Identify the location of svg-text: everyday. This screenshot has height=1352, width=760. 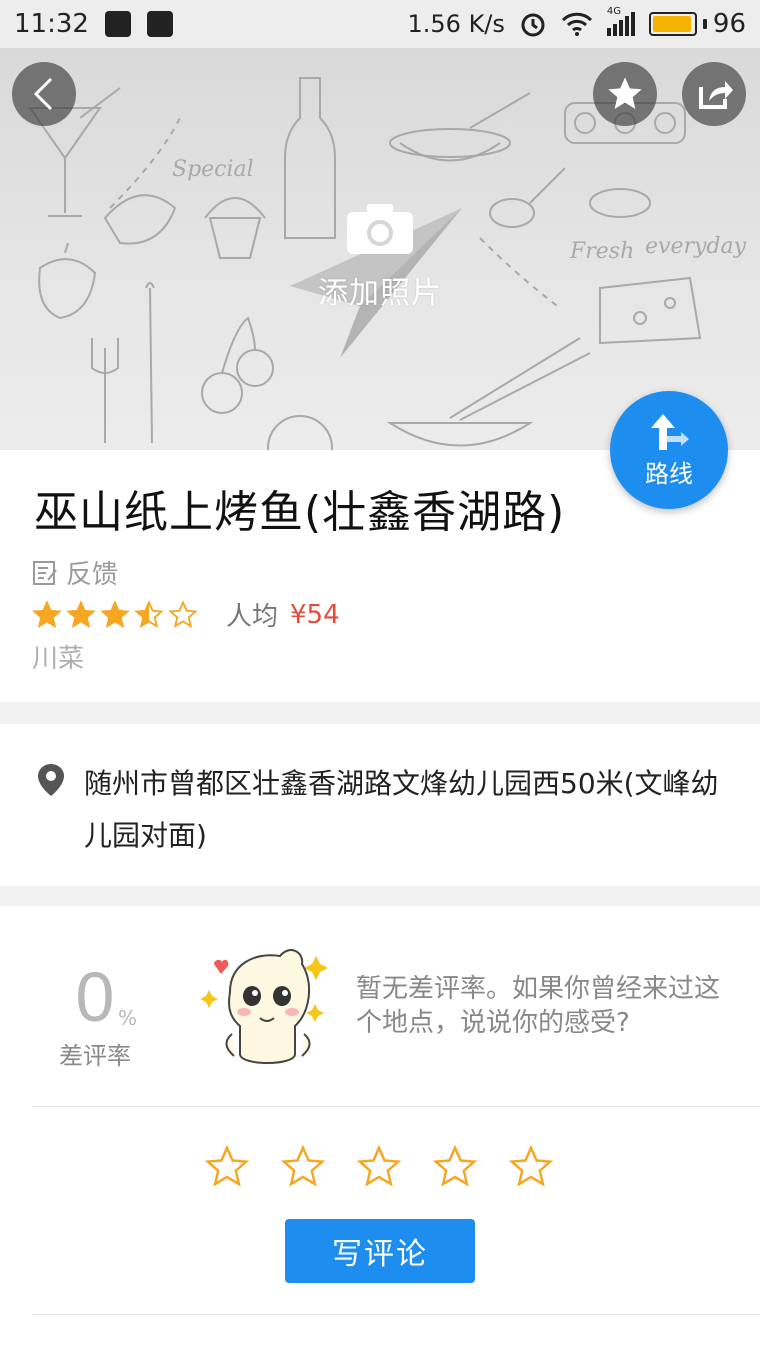
(696, 246).